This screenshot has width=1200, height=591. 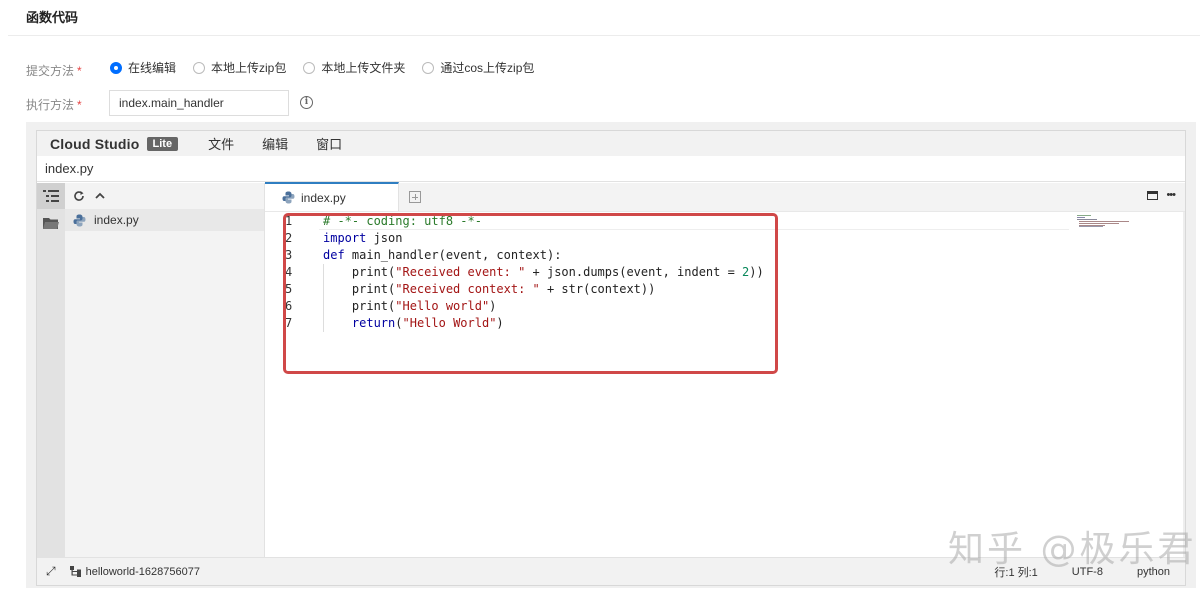 I want to click on info-icon: i, so click(x=306, y=102).